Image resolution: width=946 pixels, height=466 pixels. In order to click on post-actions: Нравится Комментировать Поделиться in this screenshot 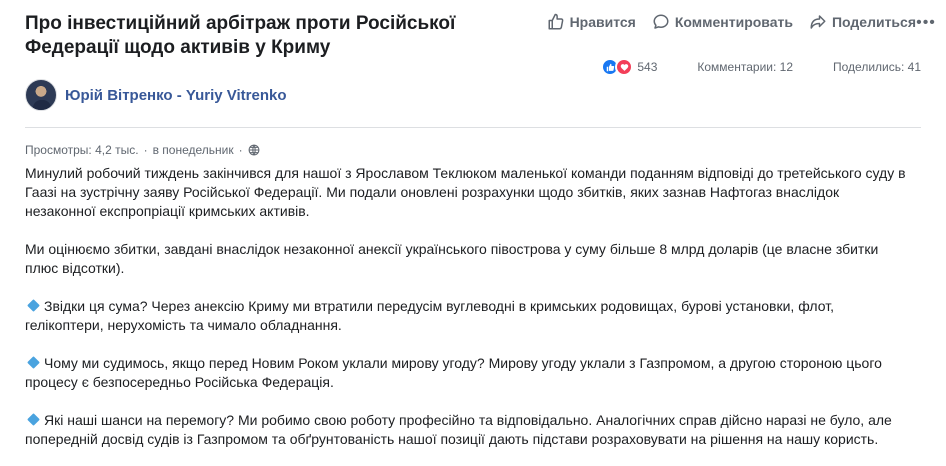, I will do `click(731, 22)`.